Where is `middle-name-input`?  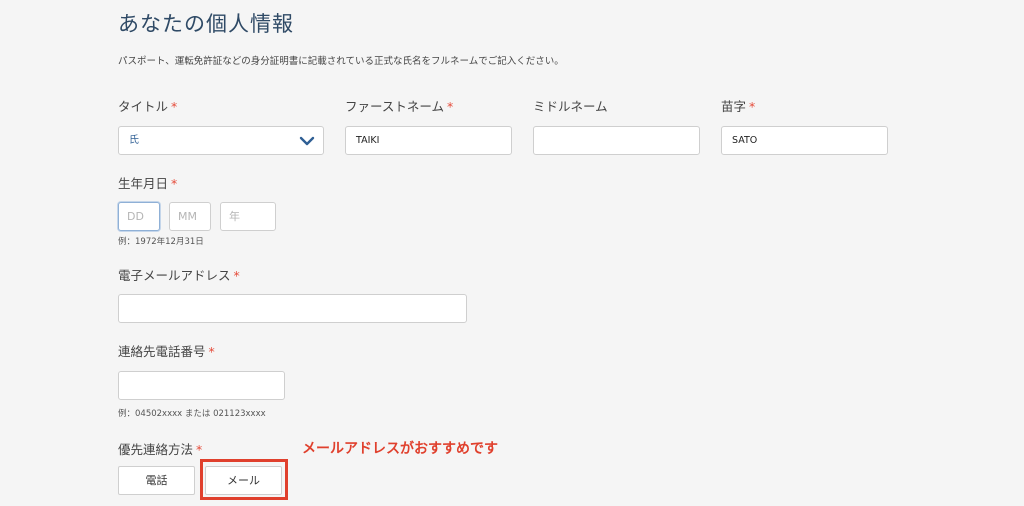
middle-name-input is located at coordinates (616, 140).